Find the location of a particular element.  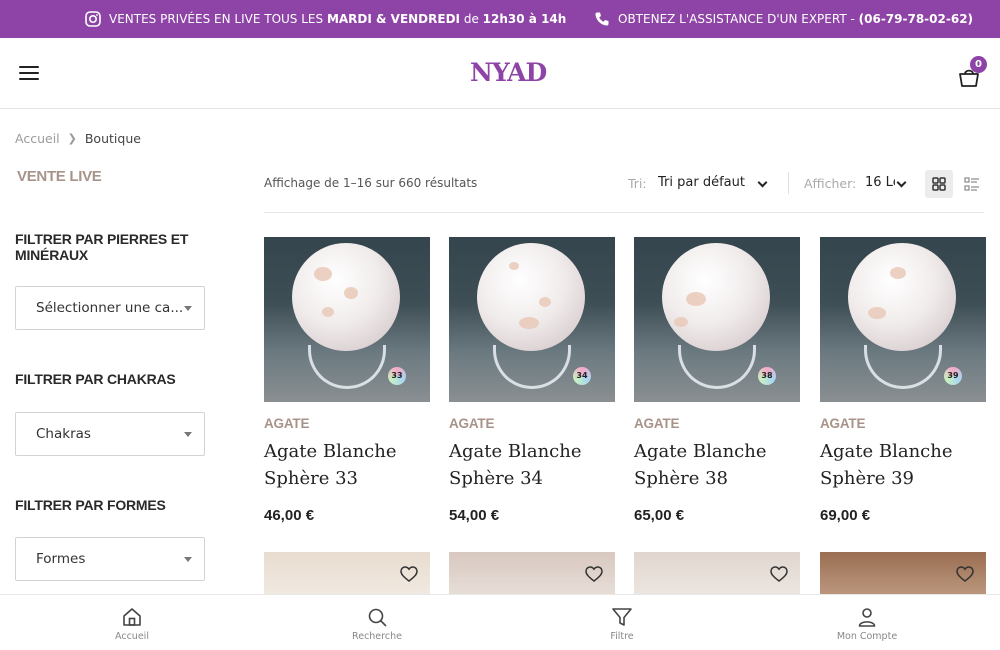

product-card: 33 AGATE Agate Blanche Sphère 33 46,00 € is located at coordinates (347, 380).